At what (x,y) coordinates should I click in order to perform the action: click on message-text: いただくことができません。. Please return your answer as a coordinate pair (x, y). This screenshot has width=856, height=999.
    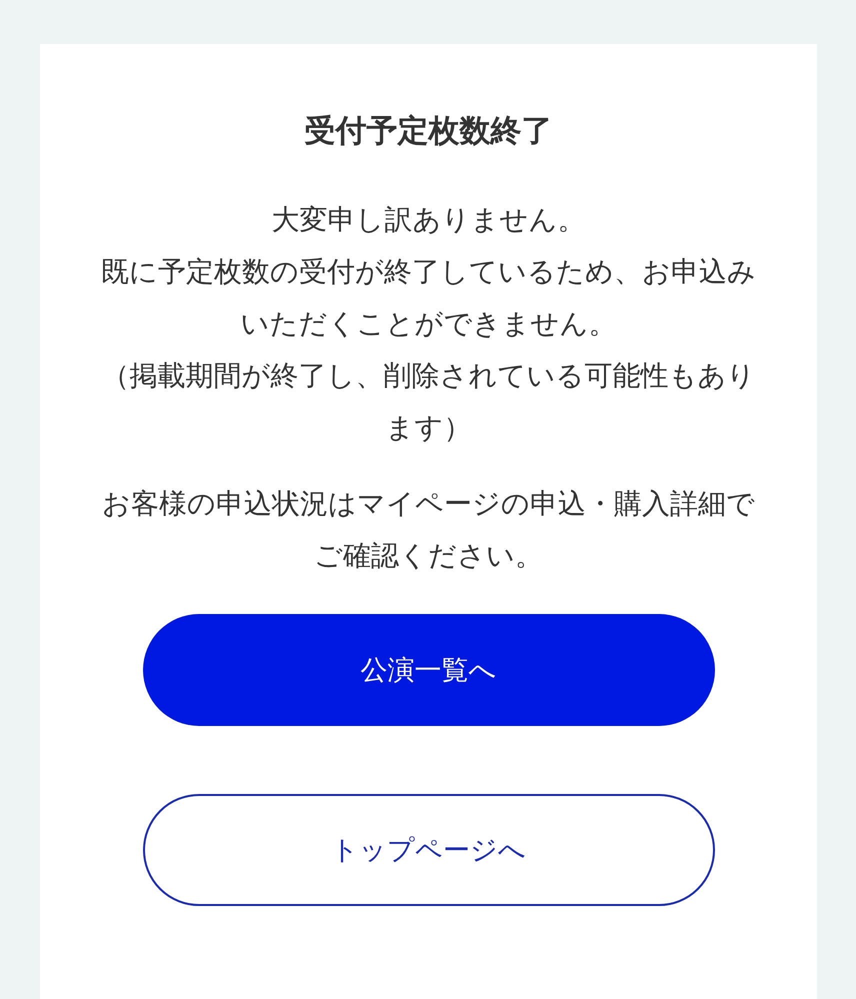
    Looking at the image, I should click on (429, 324).